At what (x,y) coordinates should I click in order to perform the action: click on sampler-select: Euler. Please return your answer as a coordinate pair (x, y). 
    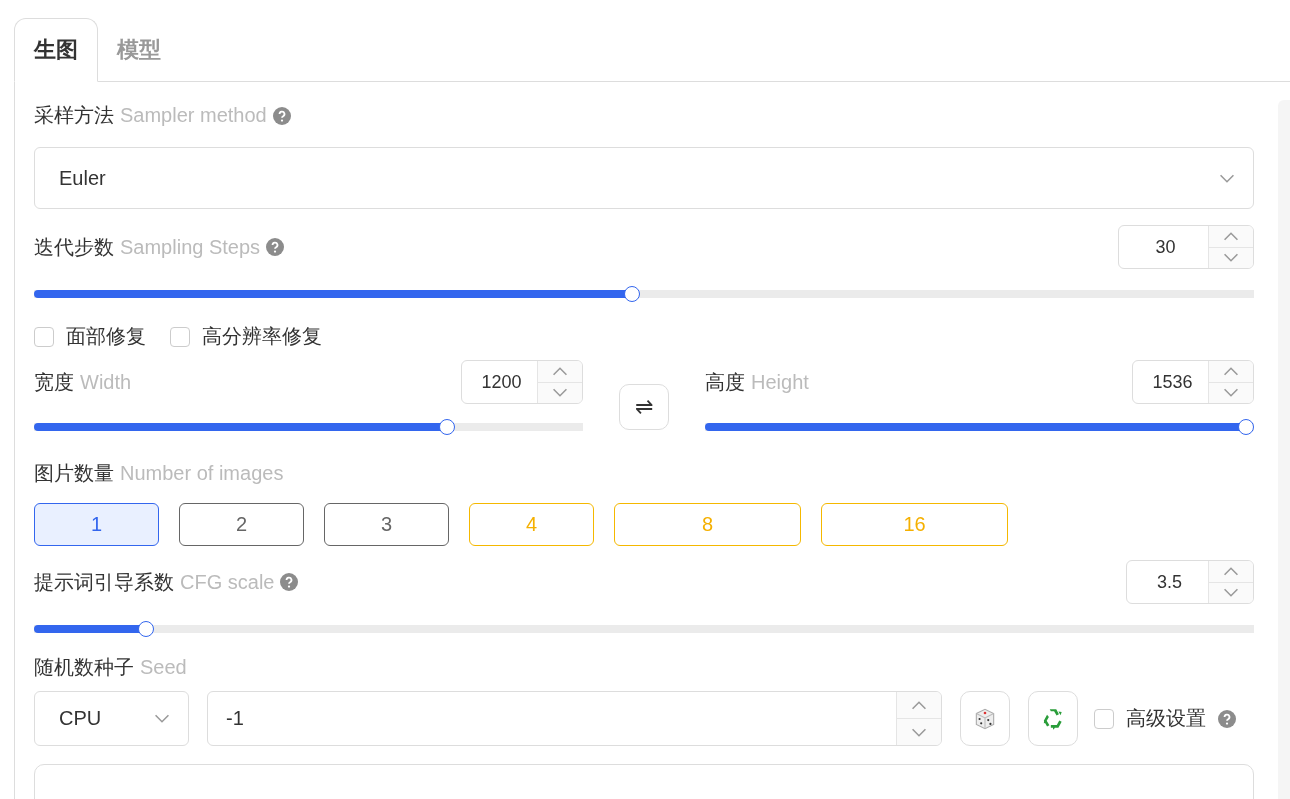
    Looking at the image, I should click on (644, 178).